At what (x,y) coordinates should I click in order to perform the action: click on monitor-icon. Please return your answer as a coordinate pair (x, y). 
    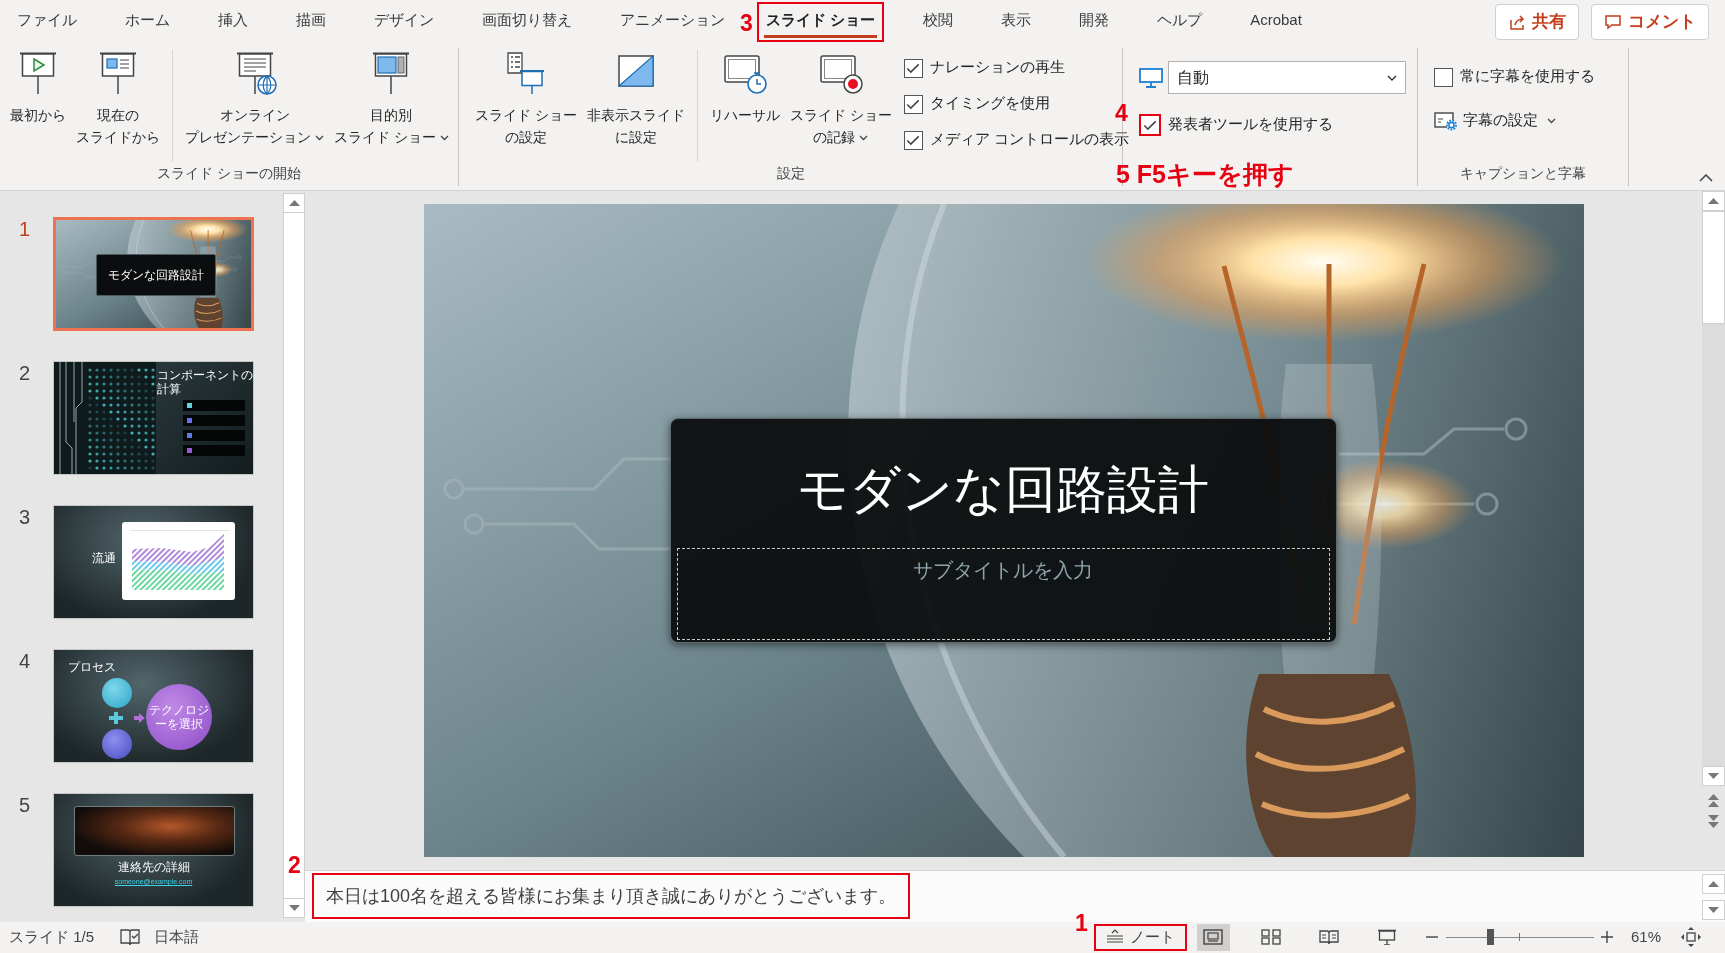
    Looking at the image, I should click on (1151, 77).